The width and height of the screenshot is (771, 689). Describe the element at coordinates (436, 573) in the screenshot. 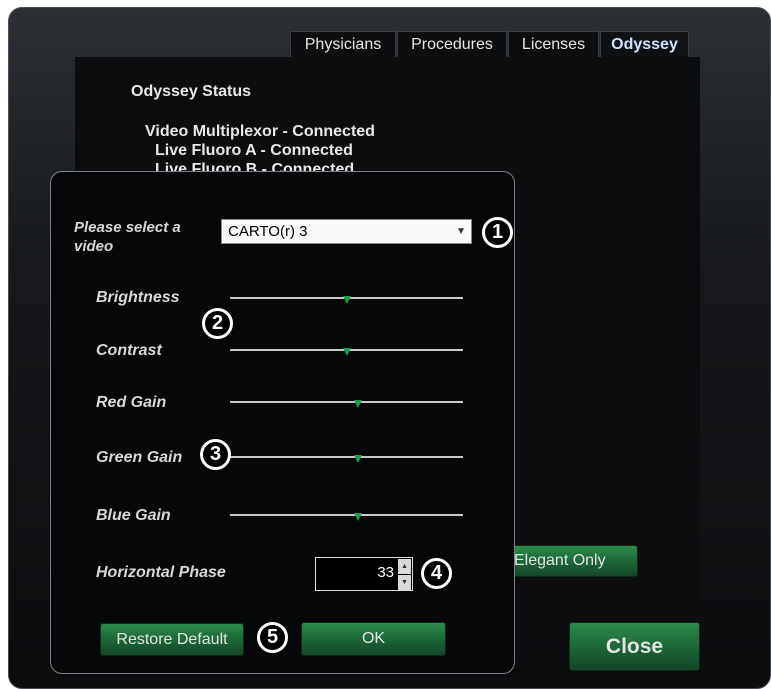

I see `callout-4: 4` at that location.